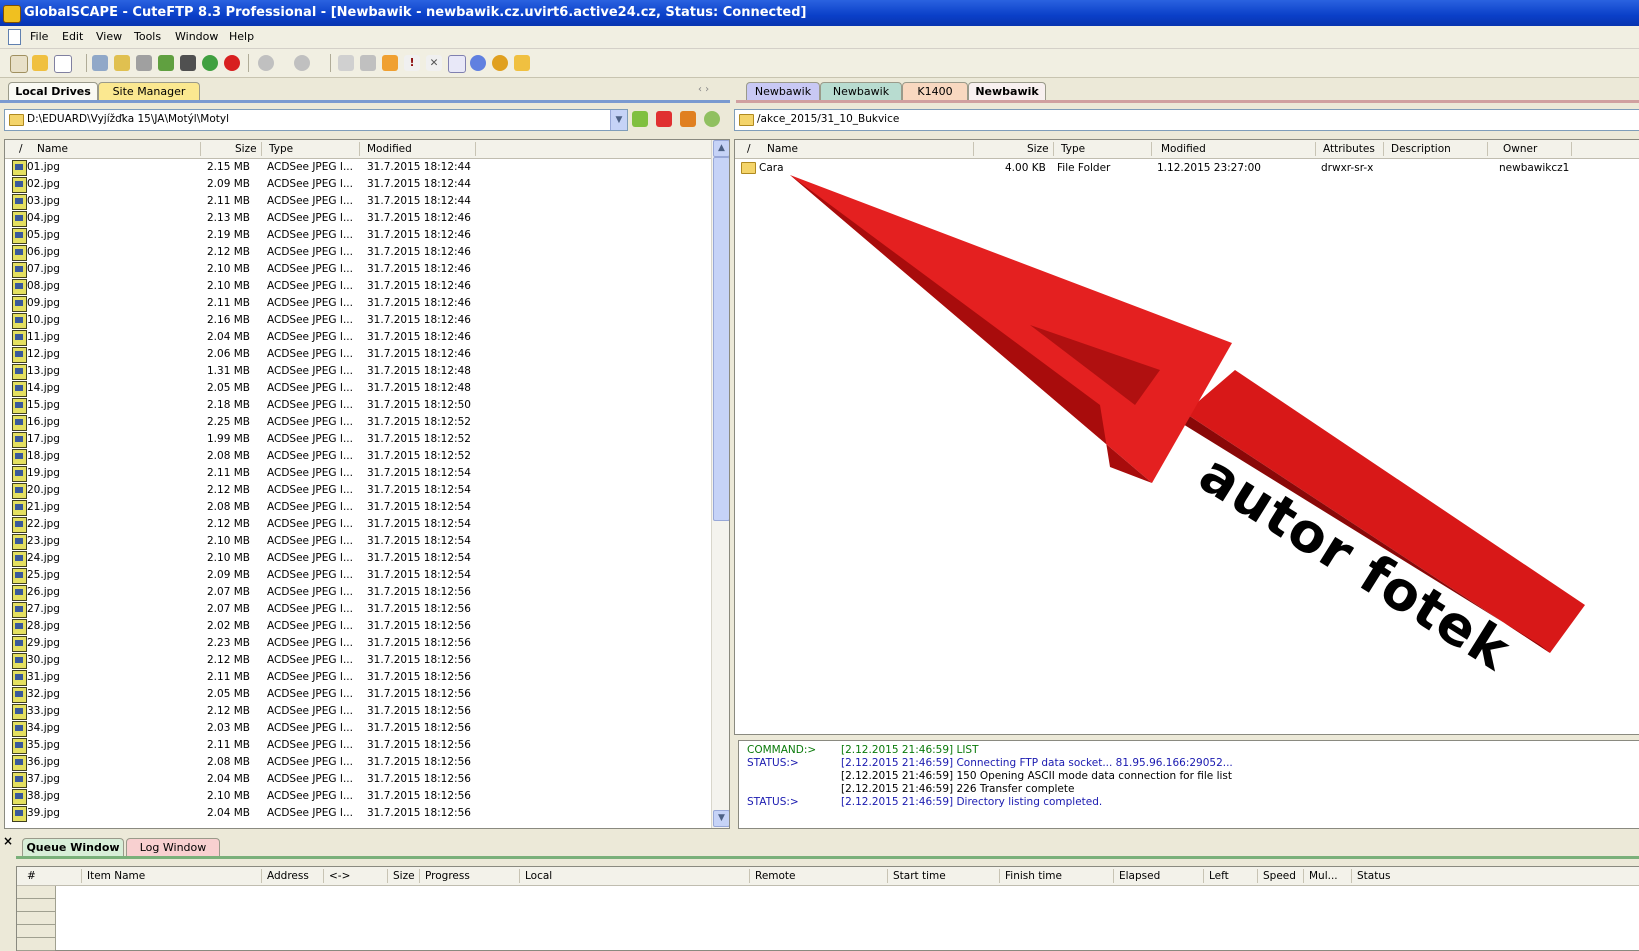  Describe the element at coordinates (232, 63) in the screenshot. I see `stop-icon` at that location.